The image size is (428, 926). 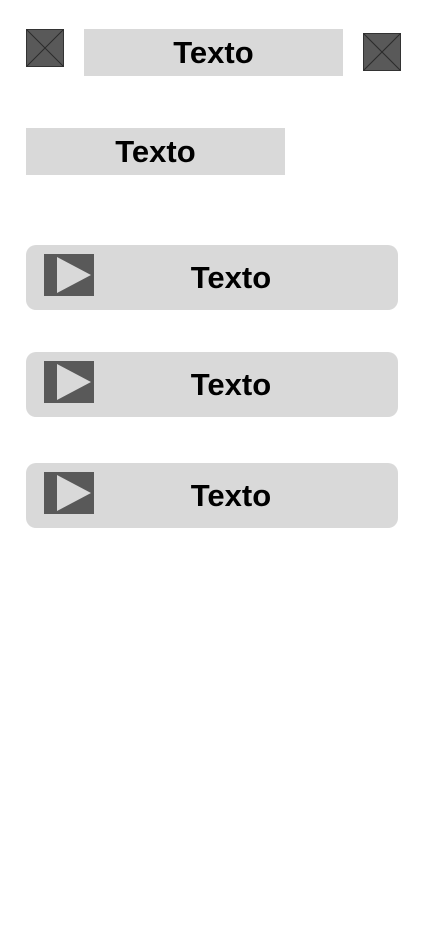 I want to click on menu-button-1: Texto, so click(x=212, y=277).